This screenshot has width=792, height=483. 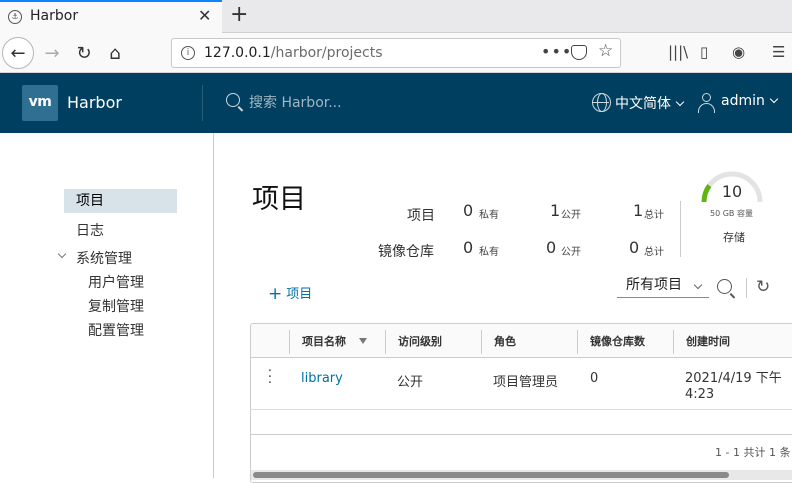 I want to click on projects-total-count: 1, so click(x=638, y=210).